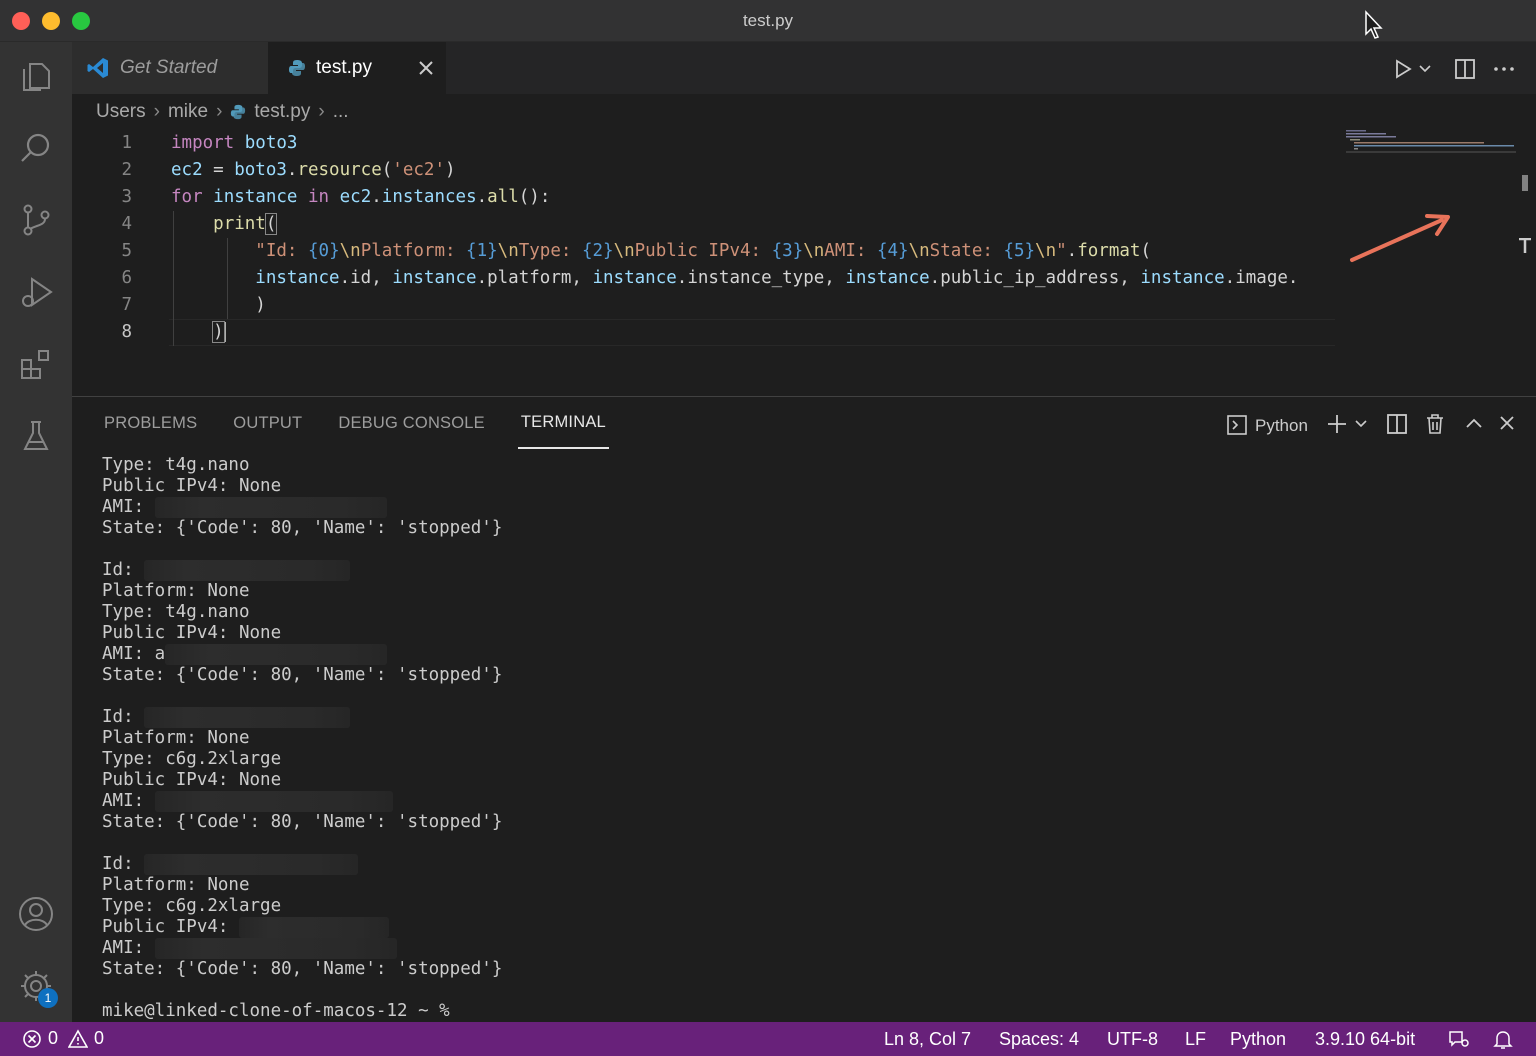 This screenshot has height=1056, width=1536. I want to click on kill-terminal-trash-icon, so click(1435, 424).